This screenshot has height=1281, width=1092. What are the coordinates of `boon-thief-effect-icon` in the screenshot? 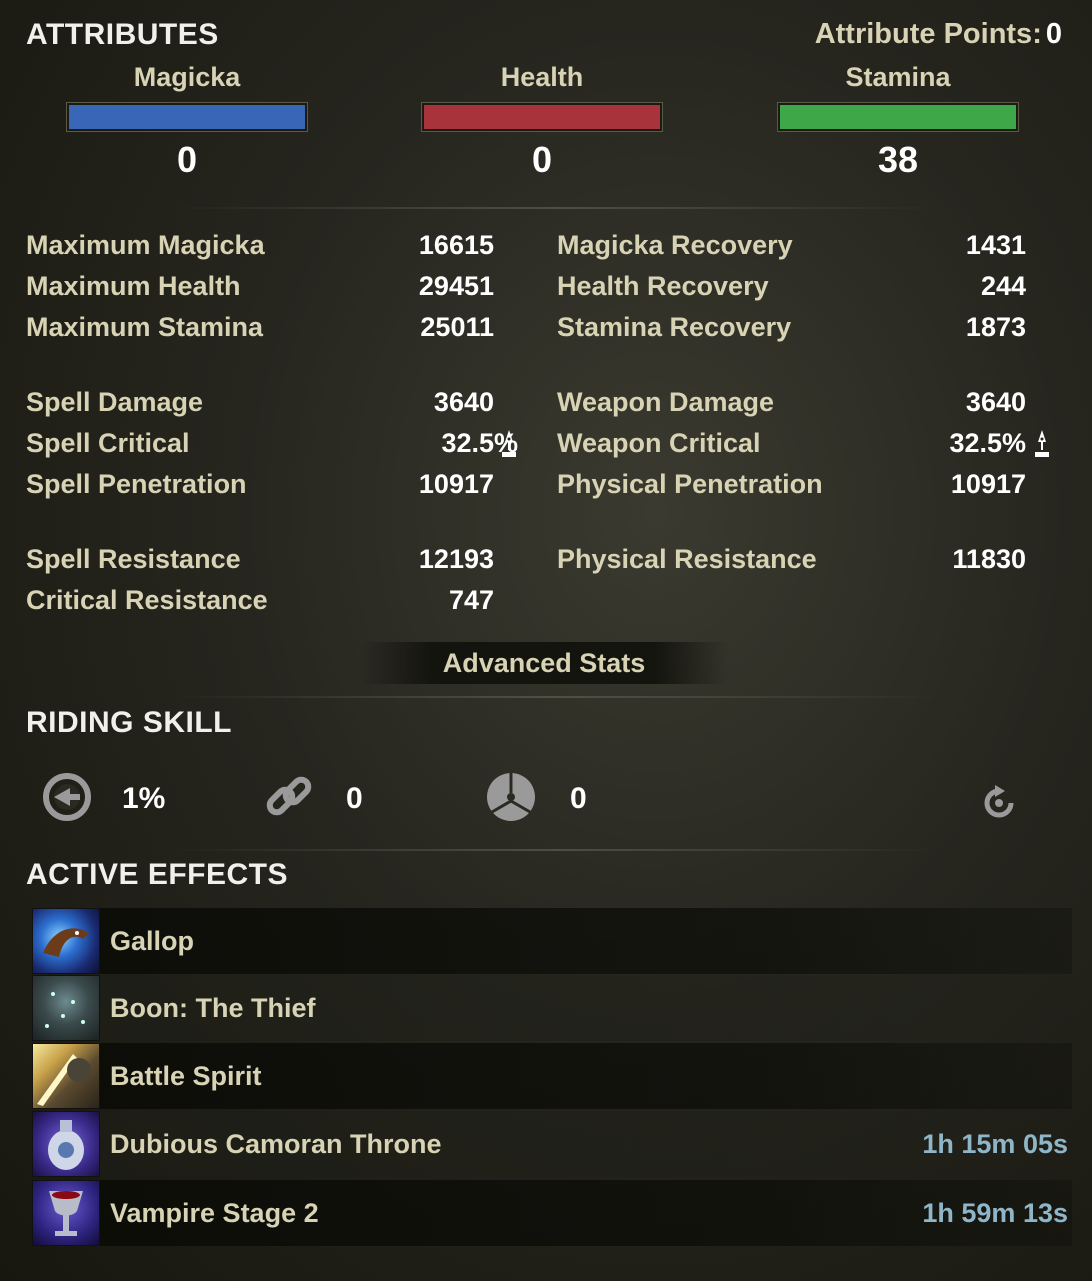 It's located at (66, 1008).